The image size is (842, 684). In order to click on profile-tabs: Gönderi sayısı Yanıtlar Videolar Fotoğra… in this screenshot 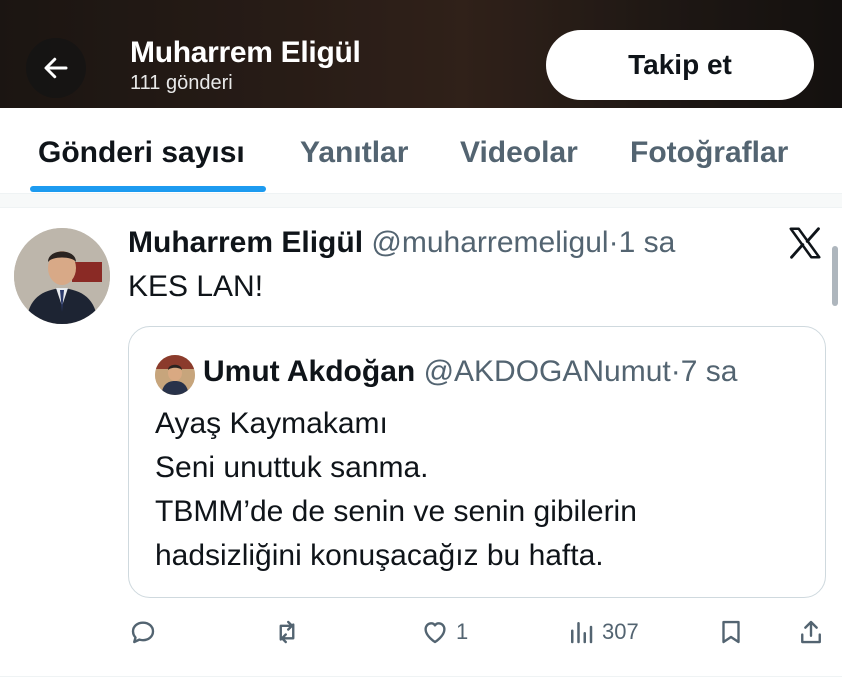, I will do `click(421, 151)`.